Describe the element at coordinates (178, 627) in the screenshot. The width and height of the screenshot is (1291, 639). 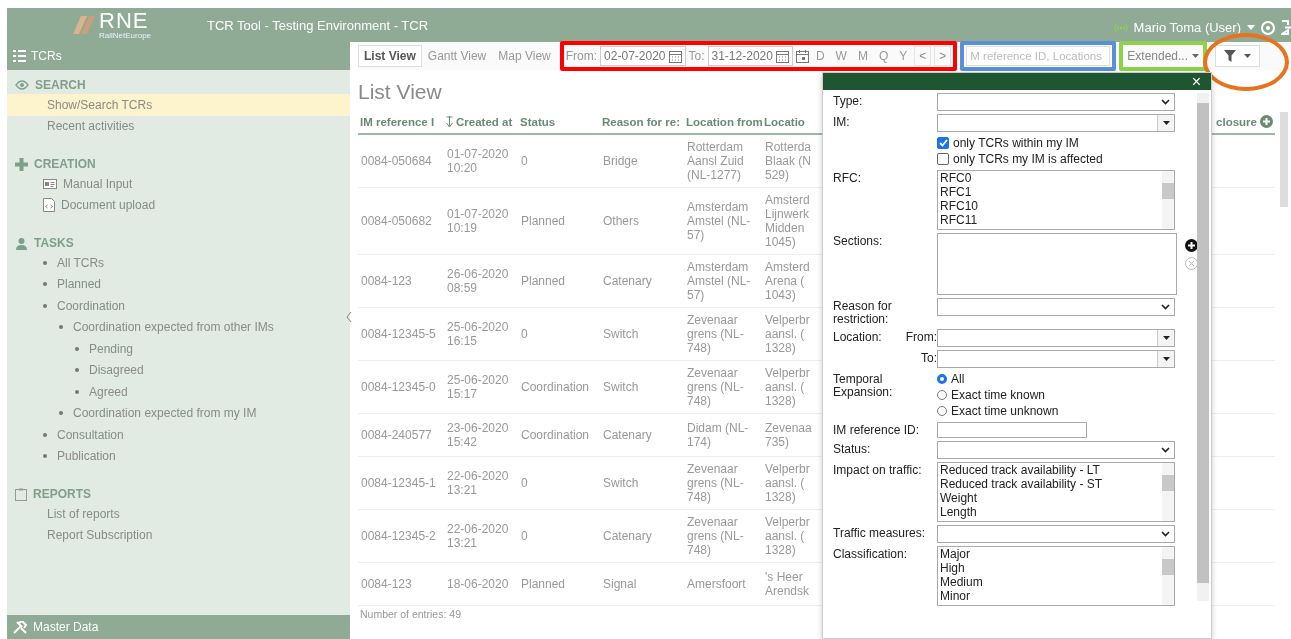
I see `master-data-bar: Master Data` at that location.